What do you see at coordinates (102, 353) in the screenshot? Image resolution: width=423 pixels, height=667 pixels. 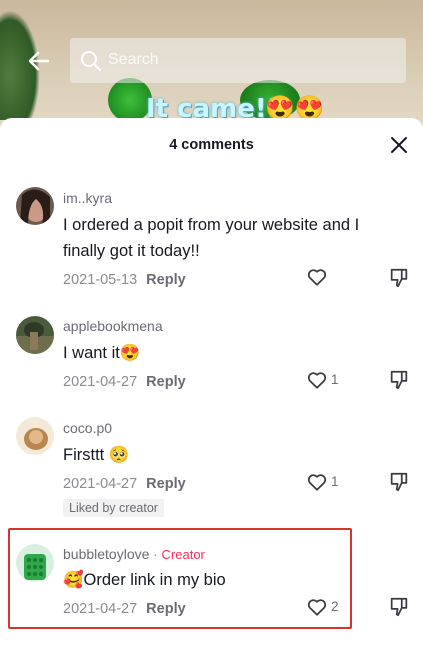 I see `comment-text: I want it😍` at bounding box center [102, 353].